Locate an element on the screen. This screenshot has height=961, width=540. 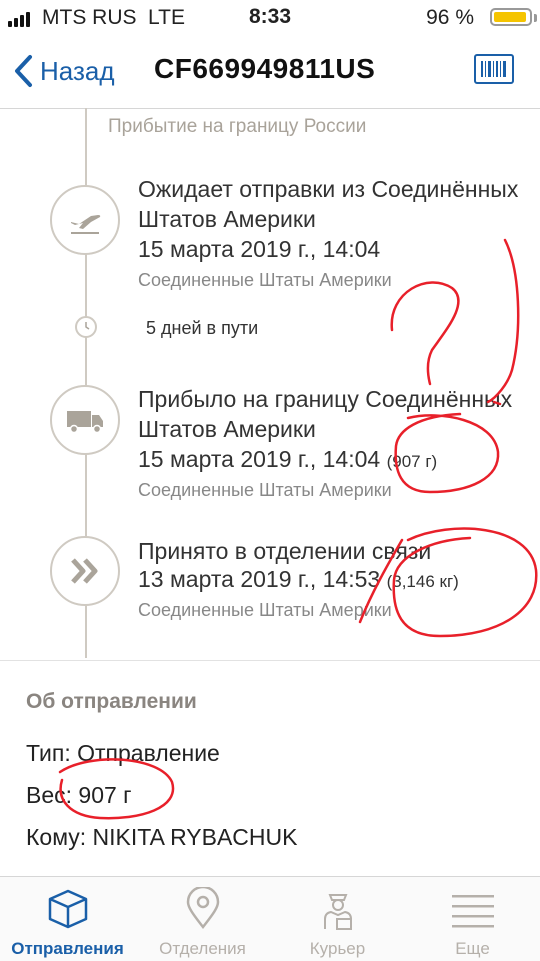
nav-bar: Назад CF669949811US is located at coordinates (270, 72).